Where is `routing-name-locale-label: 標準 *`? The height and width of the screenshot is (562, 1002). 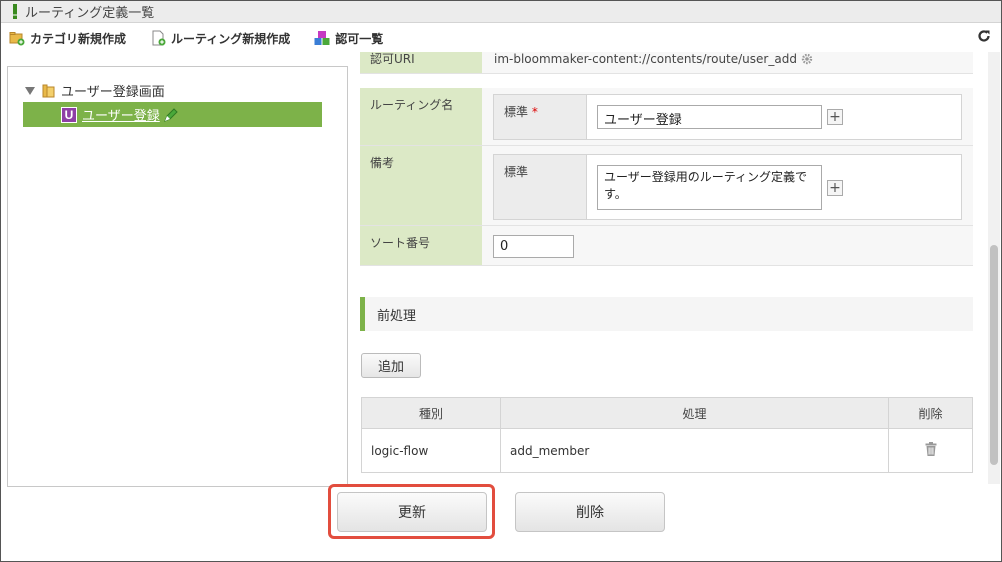 routing-name-locale-label: 標準 * is located at coordinates (540, 117).